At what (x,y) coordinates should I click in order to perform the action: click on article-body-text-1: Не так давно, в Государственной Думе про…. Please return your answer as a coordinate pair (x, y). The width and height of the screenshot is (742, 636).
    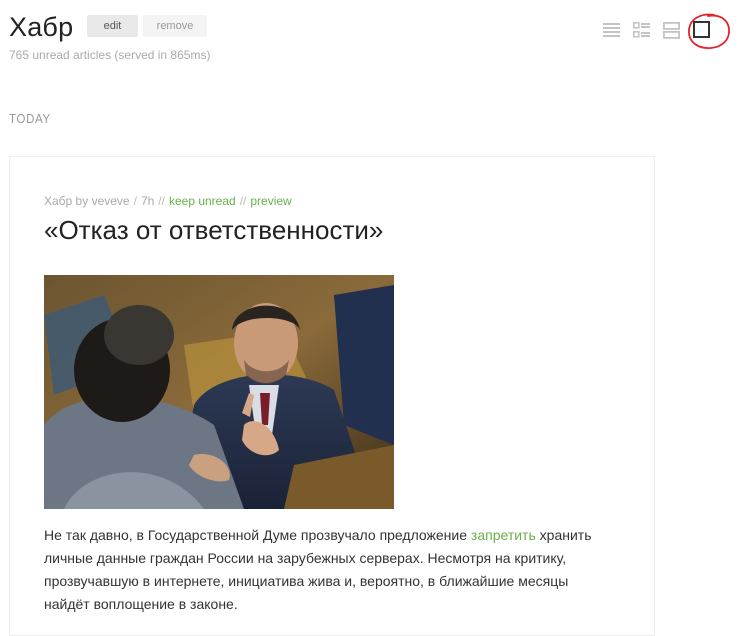
    Looking at the image, I should click on (257, 535).